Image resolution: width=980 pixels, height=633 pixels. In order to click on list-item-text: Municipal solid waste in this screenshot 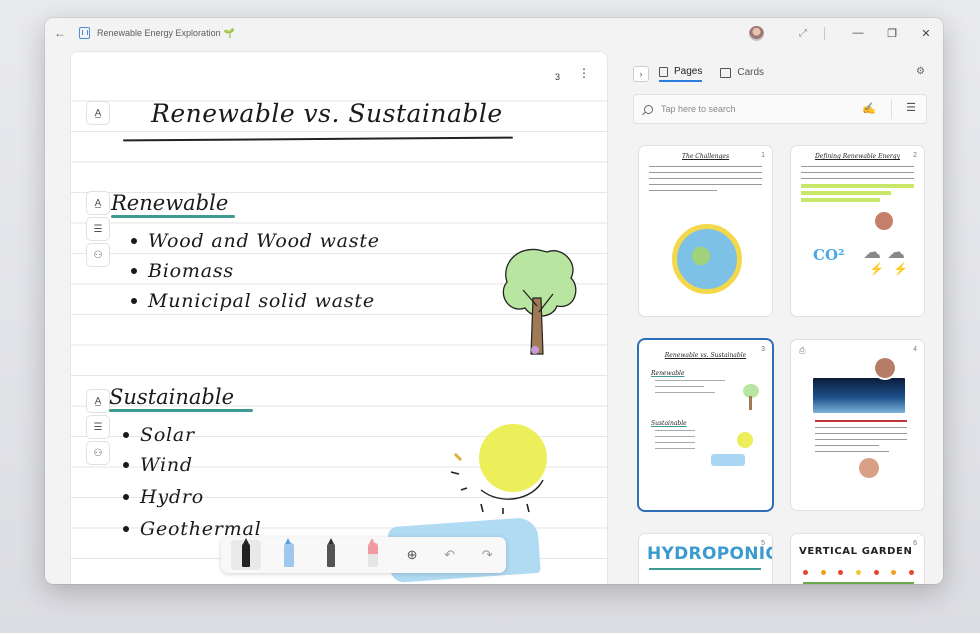, I will do `click(261, 301)`.